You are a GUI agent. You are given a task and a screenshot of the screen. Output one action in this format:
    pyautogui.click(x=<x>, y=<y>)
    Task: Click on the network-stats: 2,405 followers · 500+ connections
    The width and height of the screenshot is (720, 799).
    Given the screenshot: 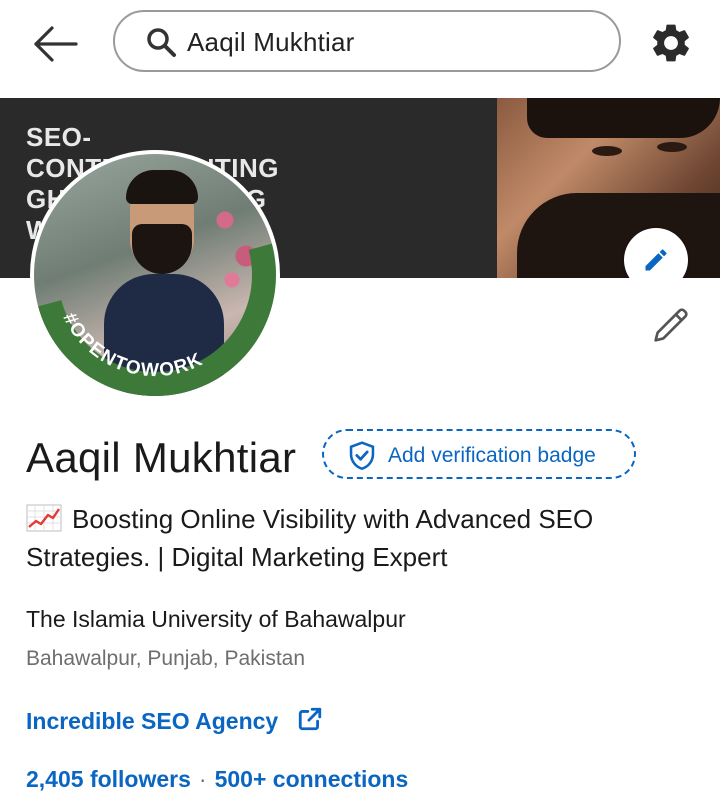 What is the action you would take?
    pyautogui.click(x=217, y=779)
    